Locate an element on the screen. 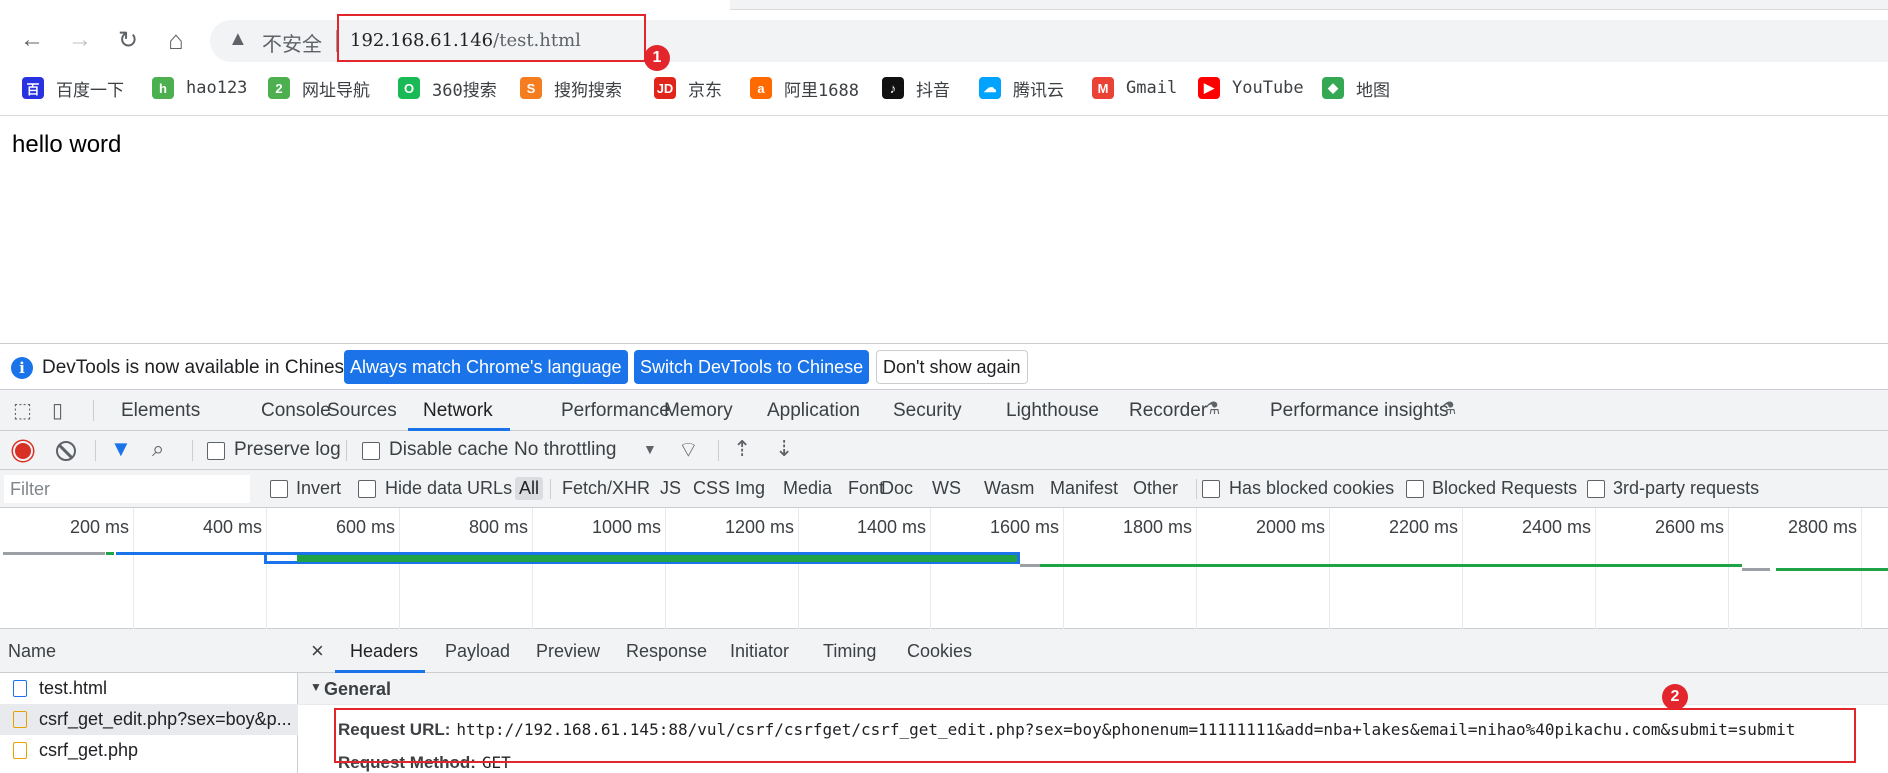 This screenshot has height=773, width=1888. name-column-header: Name is located at coordinates (149, 651).